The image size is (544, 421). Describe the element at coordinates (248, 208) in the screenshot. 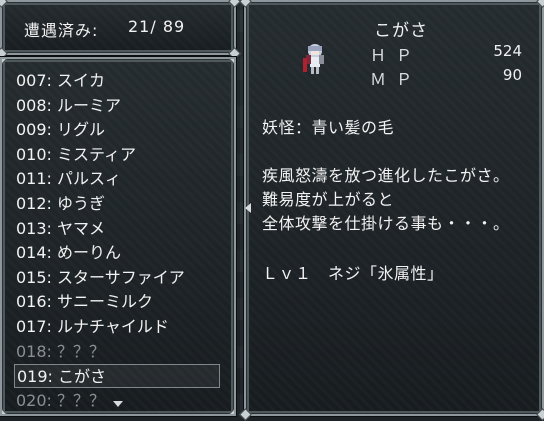

I see `page-left-arrow-icon` at that location.